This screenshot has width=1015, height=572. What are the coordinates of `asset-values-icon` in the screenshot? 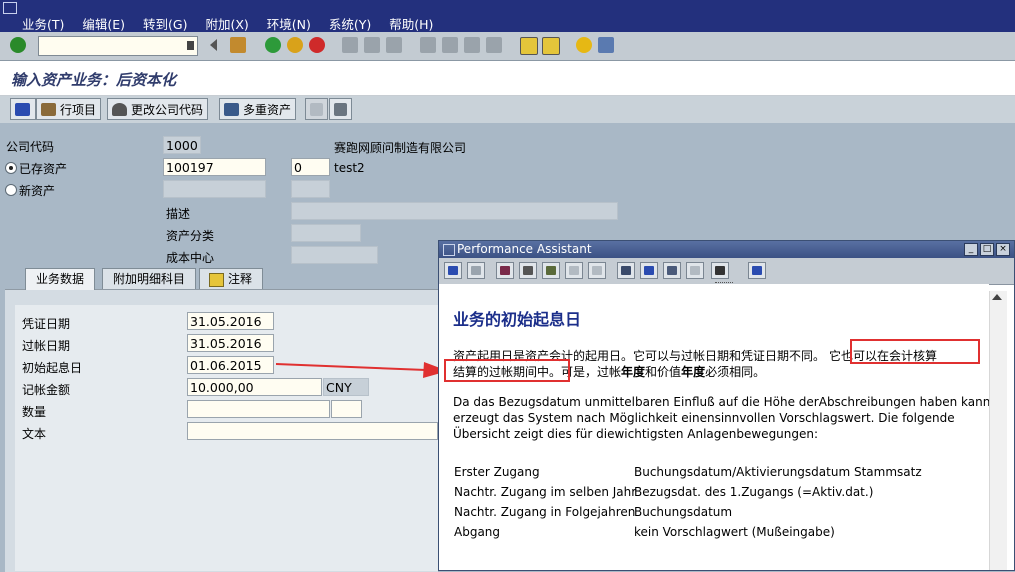 It's located at (22, 109).